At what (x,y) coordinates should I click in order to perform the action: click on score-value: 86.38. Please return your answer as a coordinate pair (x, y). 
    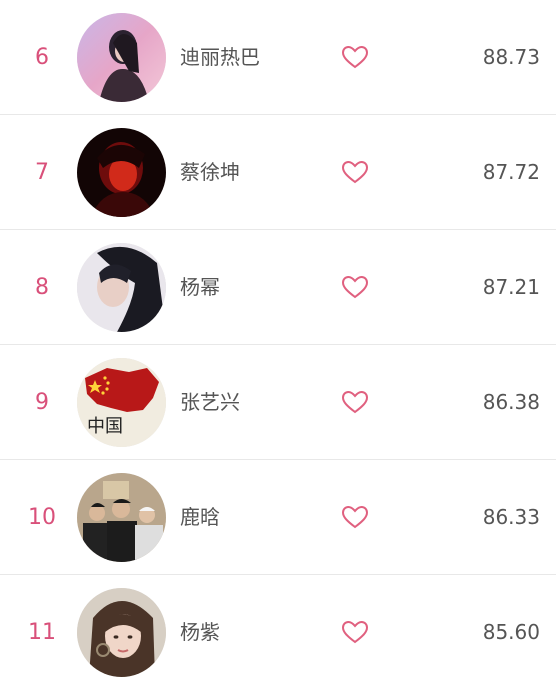
    Looking at the image, I should click on (511, 402).